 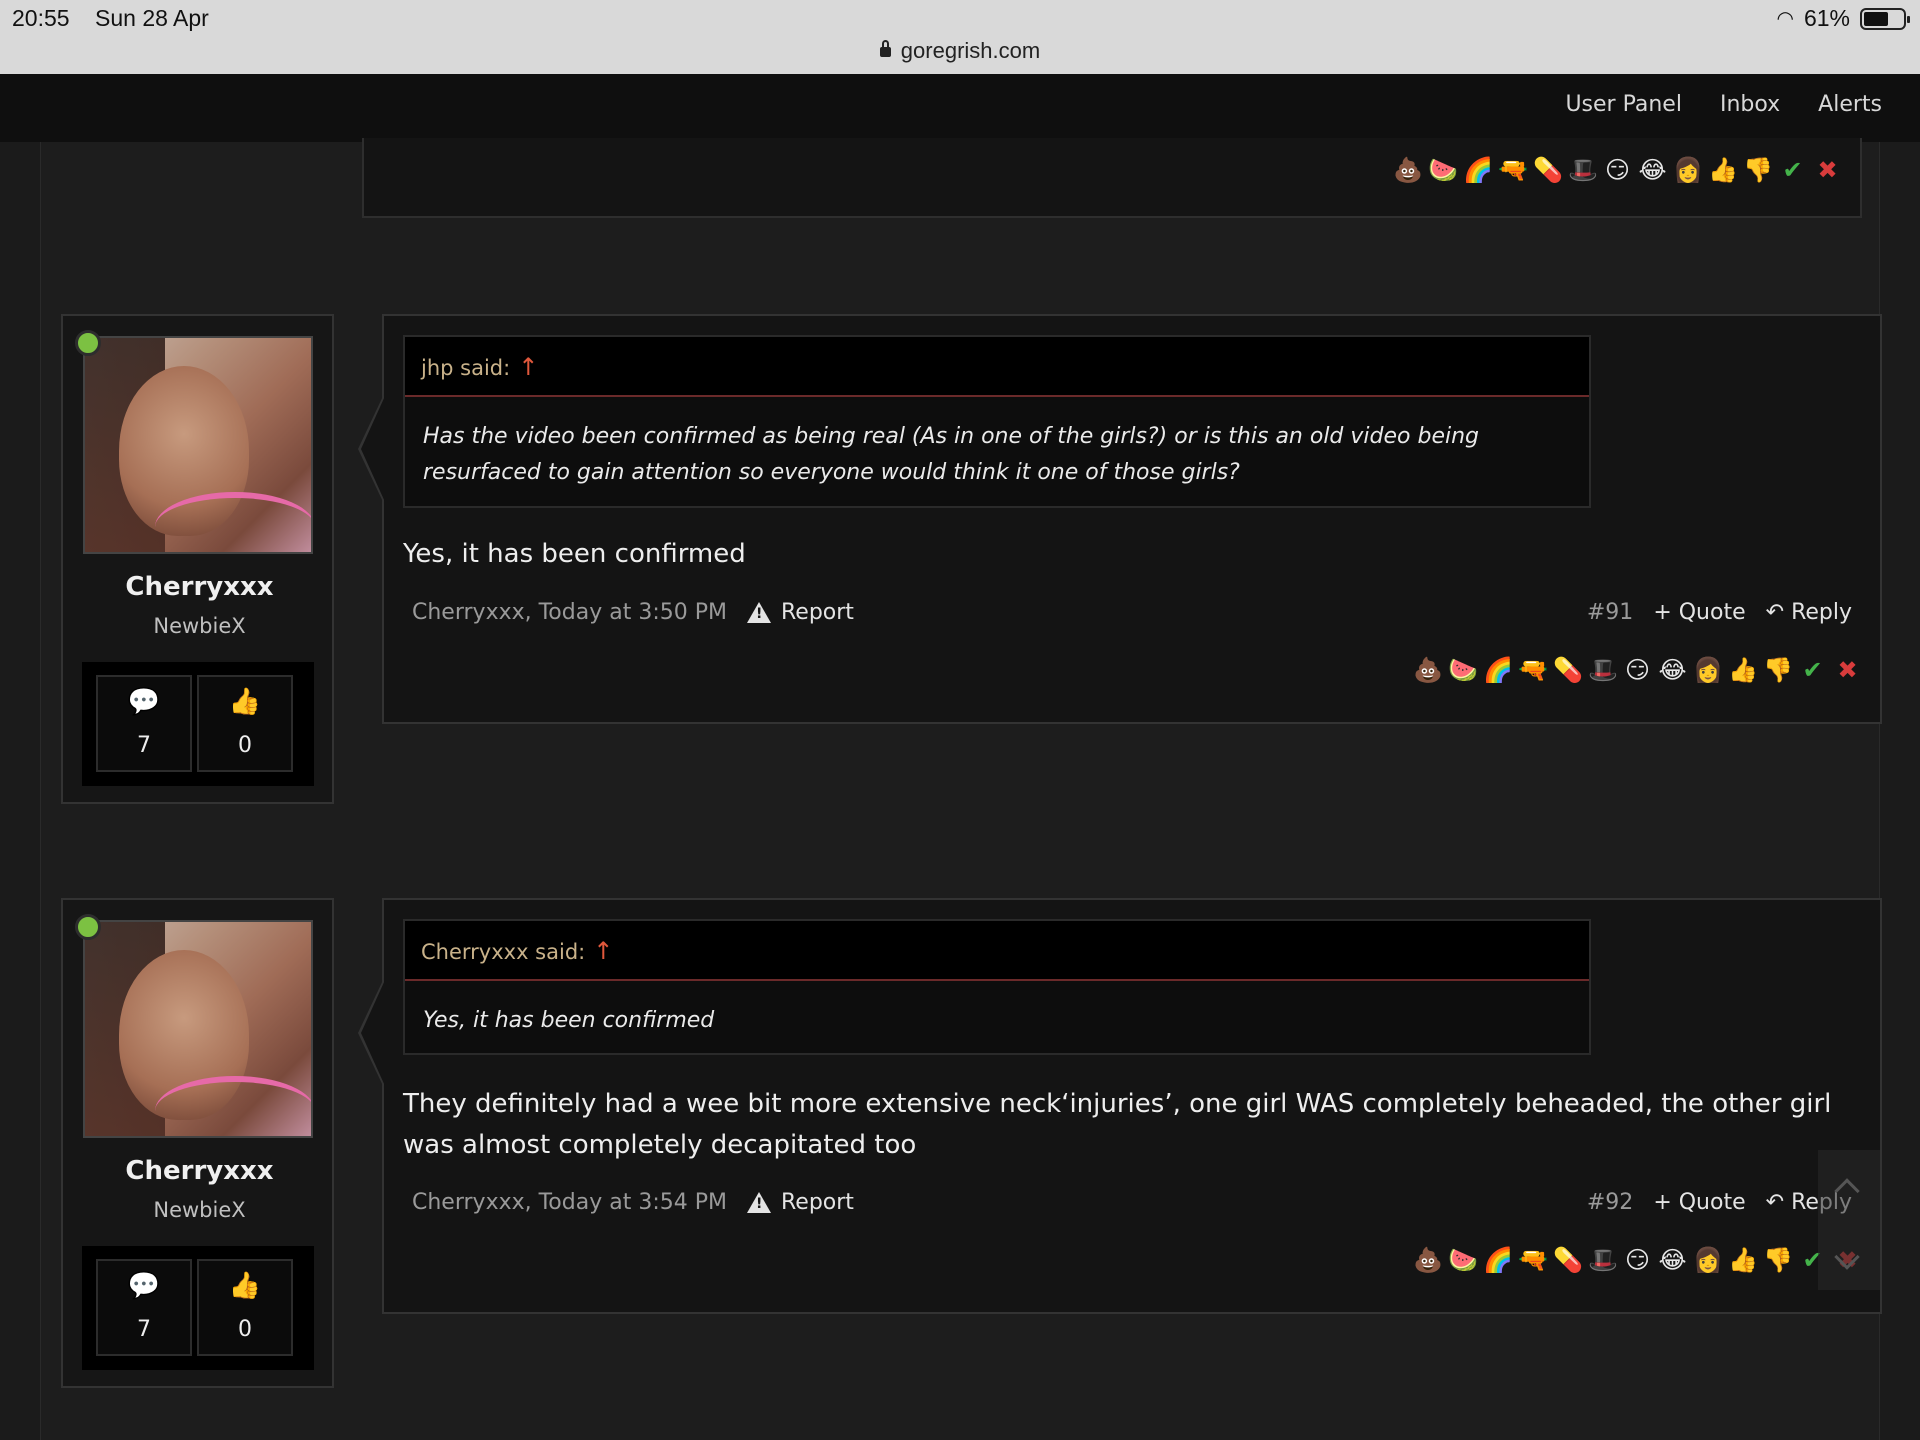 What do you see at coordinates (1610, 612) in the screenshot?
I see `post-number-link: #91` at bounding box center [1610, 612].